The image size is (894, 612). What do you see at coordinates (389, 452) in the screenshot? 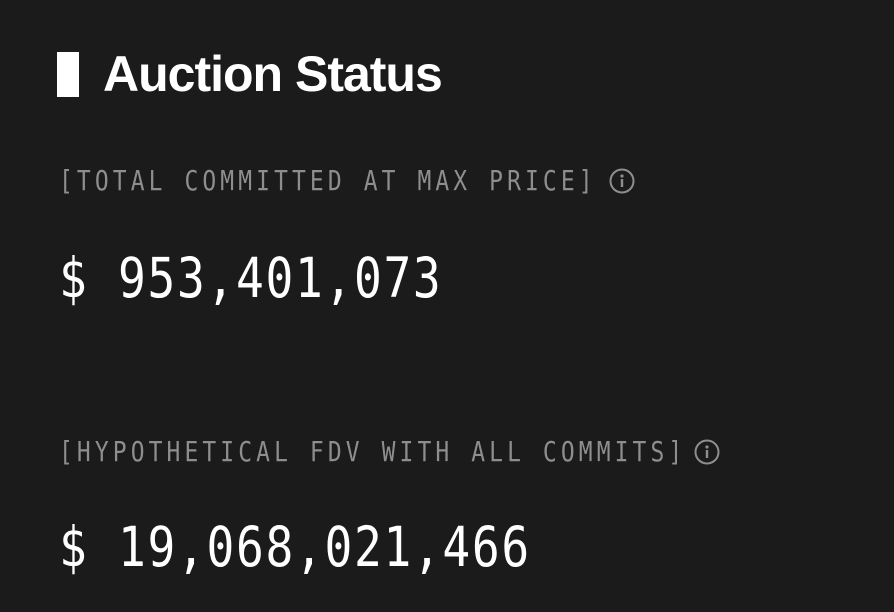
I see `hypothetical-fdv-label-row: [HYPOTHETICAL FDV WITH ALL COMMITS]` at bounding box center [389, 452].